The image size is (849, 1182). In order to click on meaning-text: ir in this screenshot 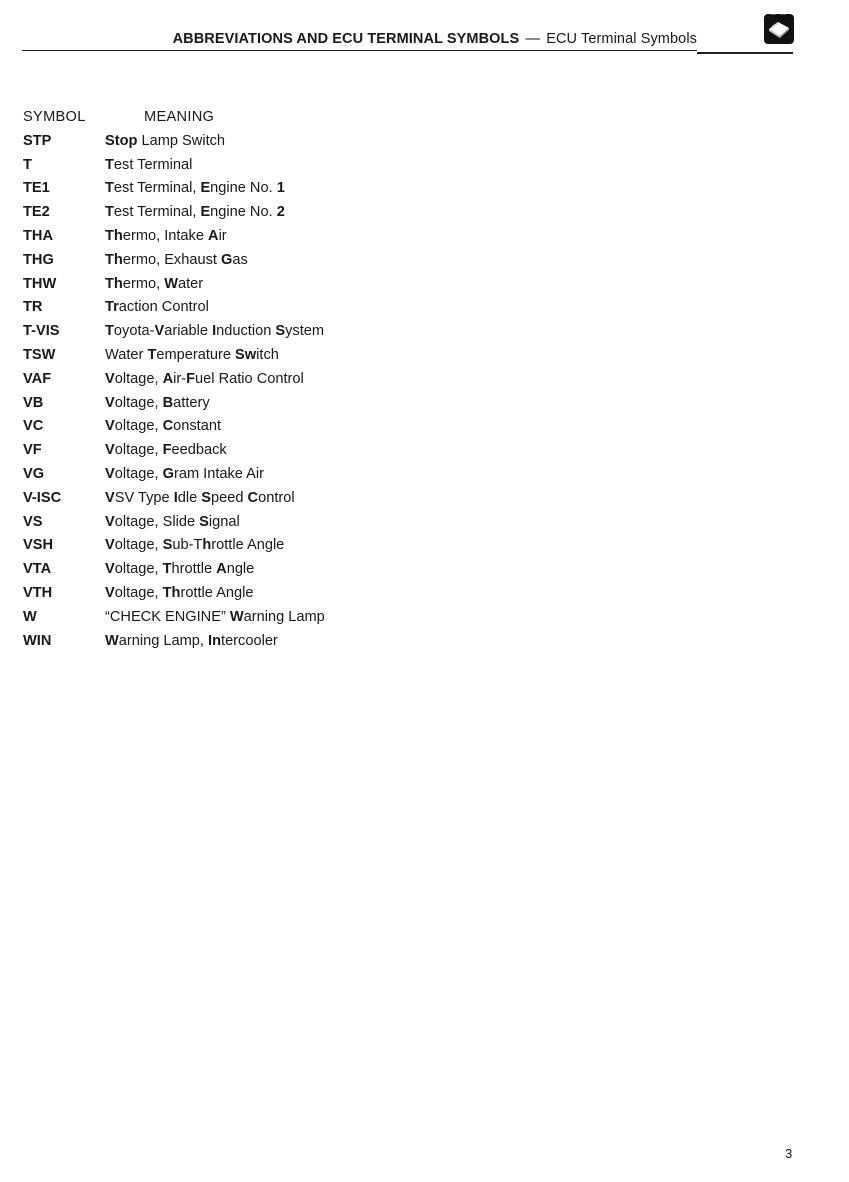, I will do `click(222, 235)`.